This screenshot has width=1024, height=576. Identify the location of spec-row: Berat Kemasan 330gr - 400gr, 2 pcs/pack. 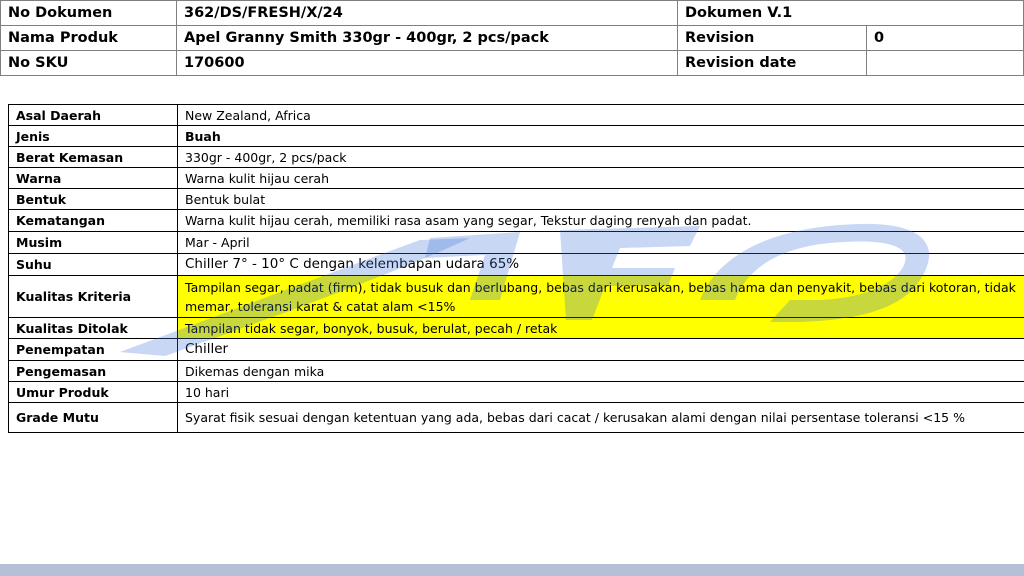
(516, 157).